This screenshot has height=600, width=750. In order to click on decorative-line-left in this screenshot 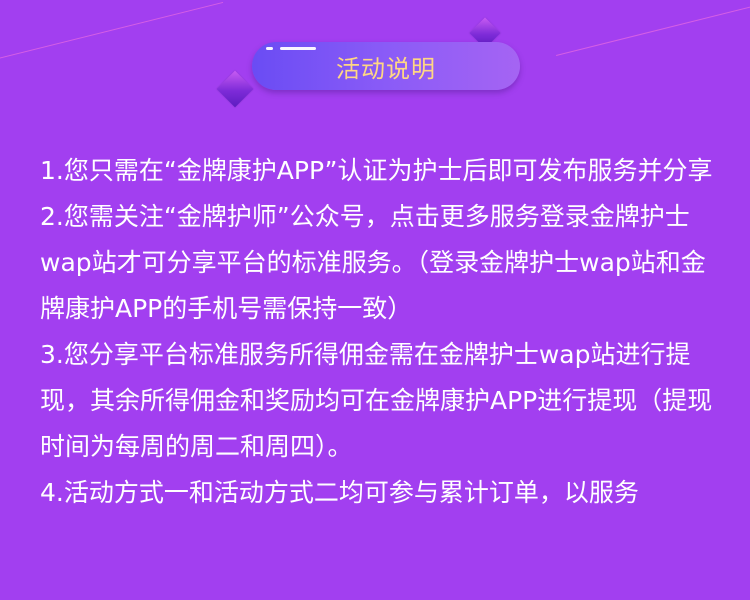, I will do `click(112, 31)`.